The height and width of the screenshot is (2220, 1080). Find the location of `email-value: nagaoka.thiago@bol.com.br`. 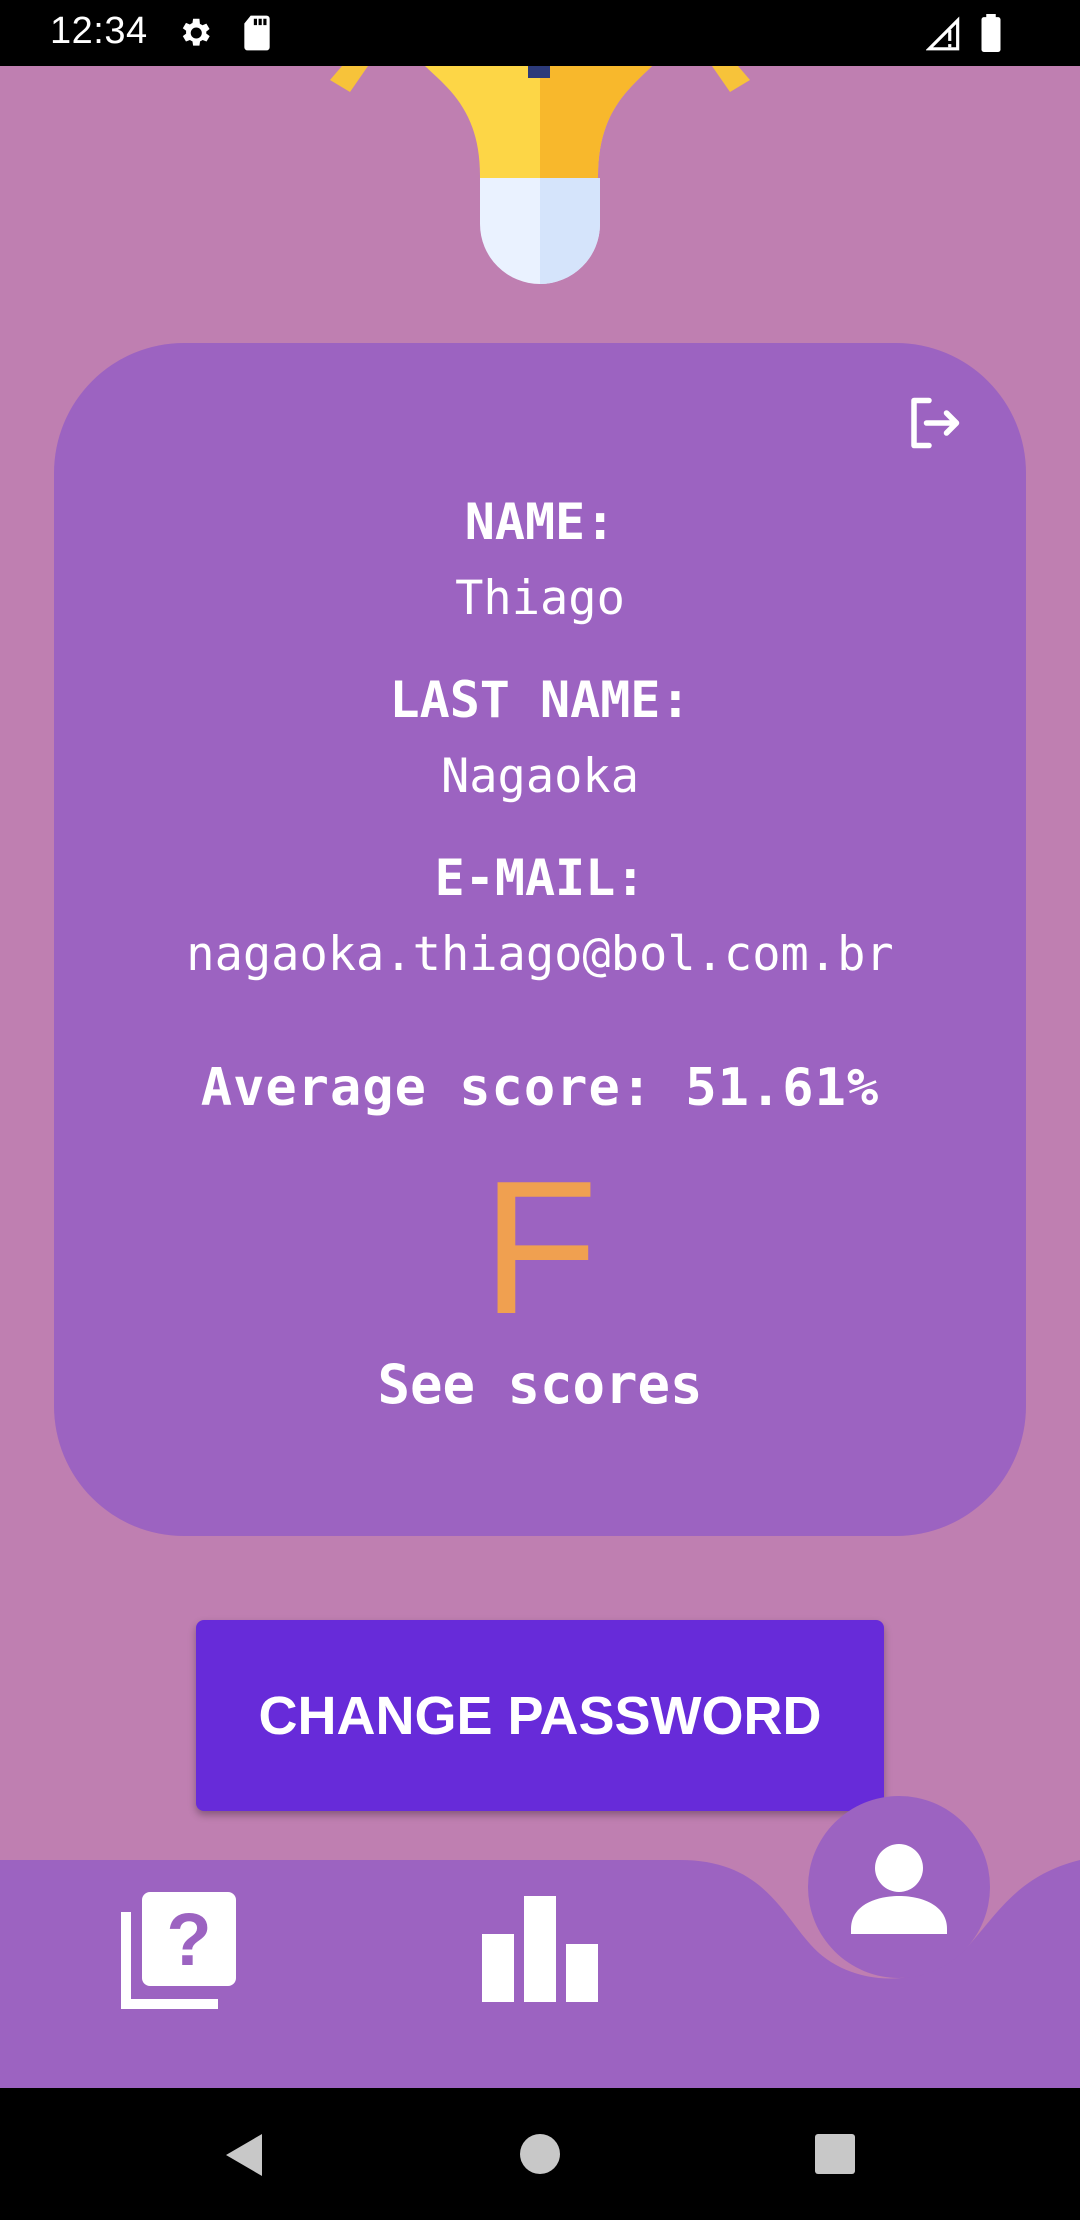

email-value: nagaoka.thiago@bol.com.br is located at coordinates (540, 954).